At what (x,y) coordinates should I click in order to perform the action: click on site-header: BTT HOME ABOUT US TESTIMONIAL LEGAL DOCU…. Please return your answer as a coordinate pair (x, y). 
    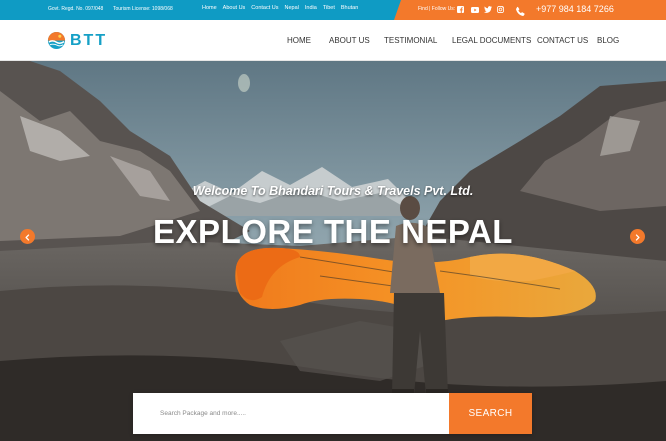
    Looking at the image, I should click on (333, 40).